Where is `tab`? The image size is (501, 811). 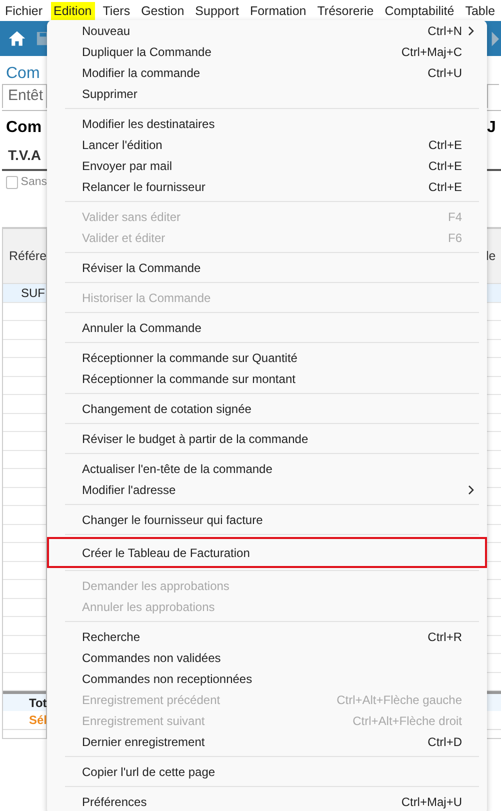
tab is located at coordinates (493, 96).